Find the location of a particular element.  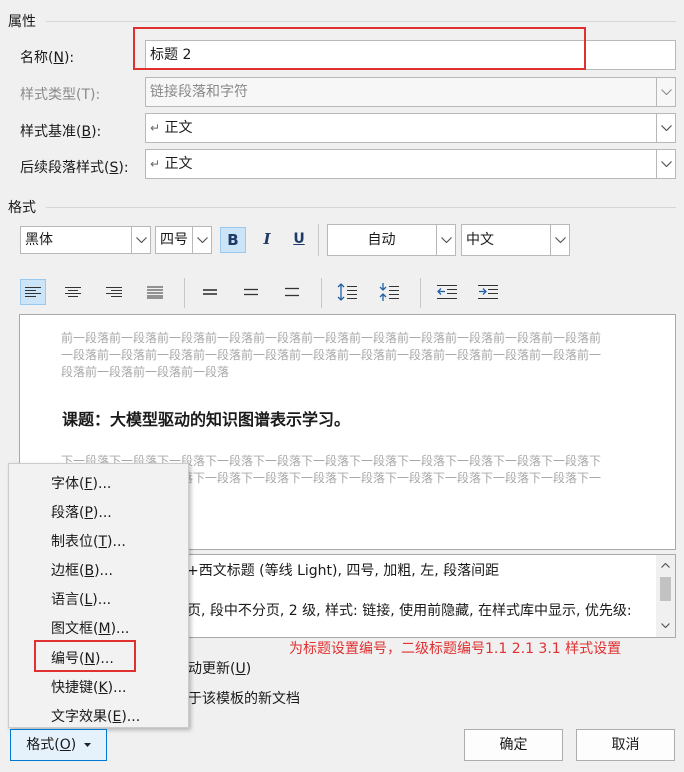

style-type-dropdown-button is located at coordinates (666, 92).